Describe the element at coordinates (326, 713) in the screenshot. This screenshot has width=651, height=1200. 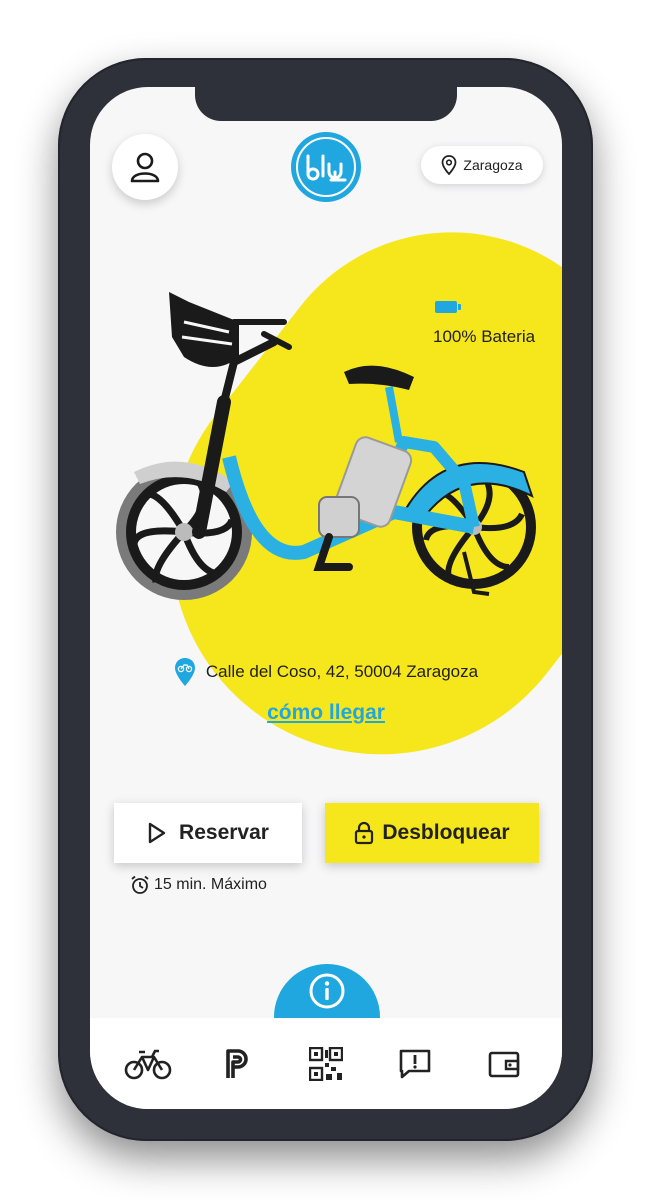
I see `directions-link: cómo llegar` at that location.